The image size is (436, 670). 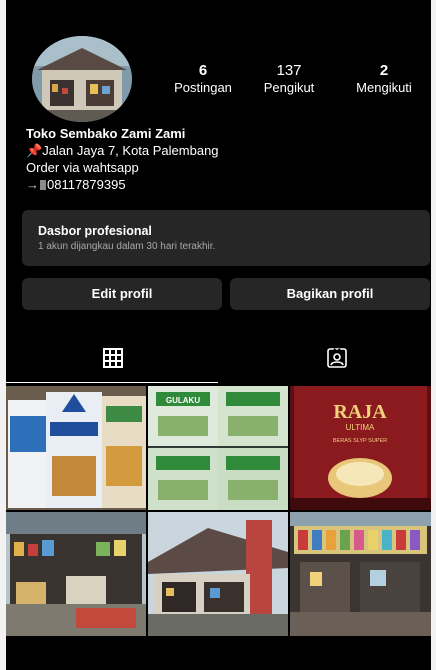 What do you see at coordinates (43, 185) in the screenshot?
I see `phone-icon-box` at bounding box center [43, 185].